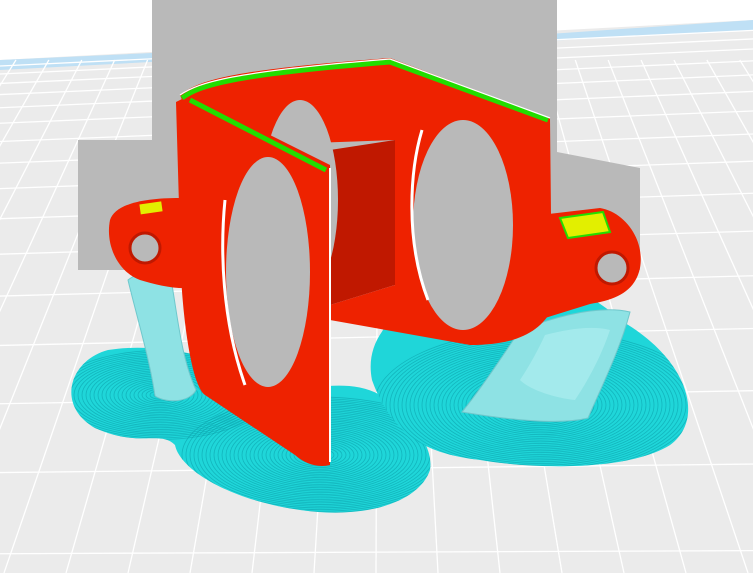 This screenshot has width=753, height=573. I want to click on model-back-wall-shade, so click(362, 222).